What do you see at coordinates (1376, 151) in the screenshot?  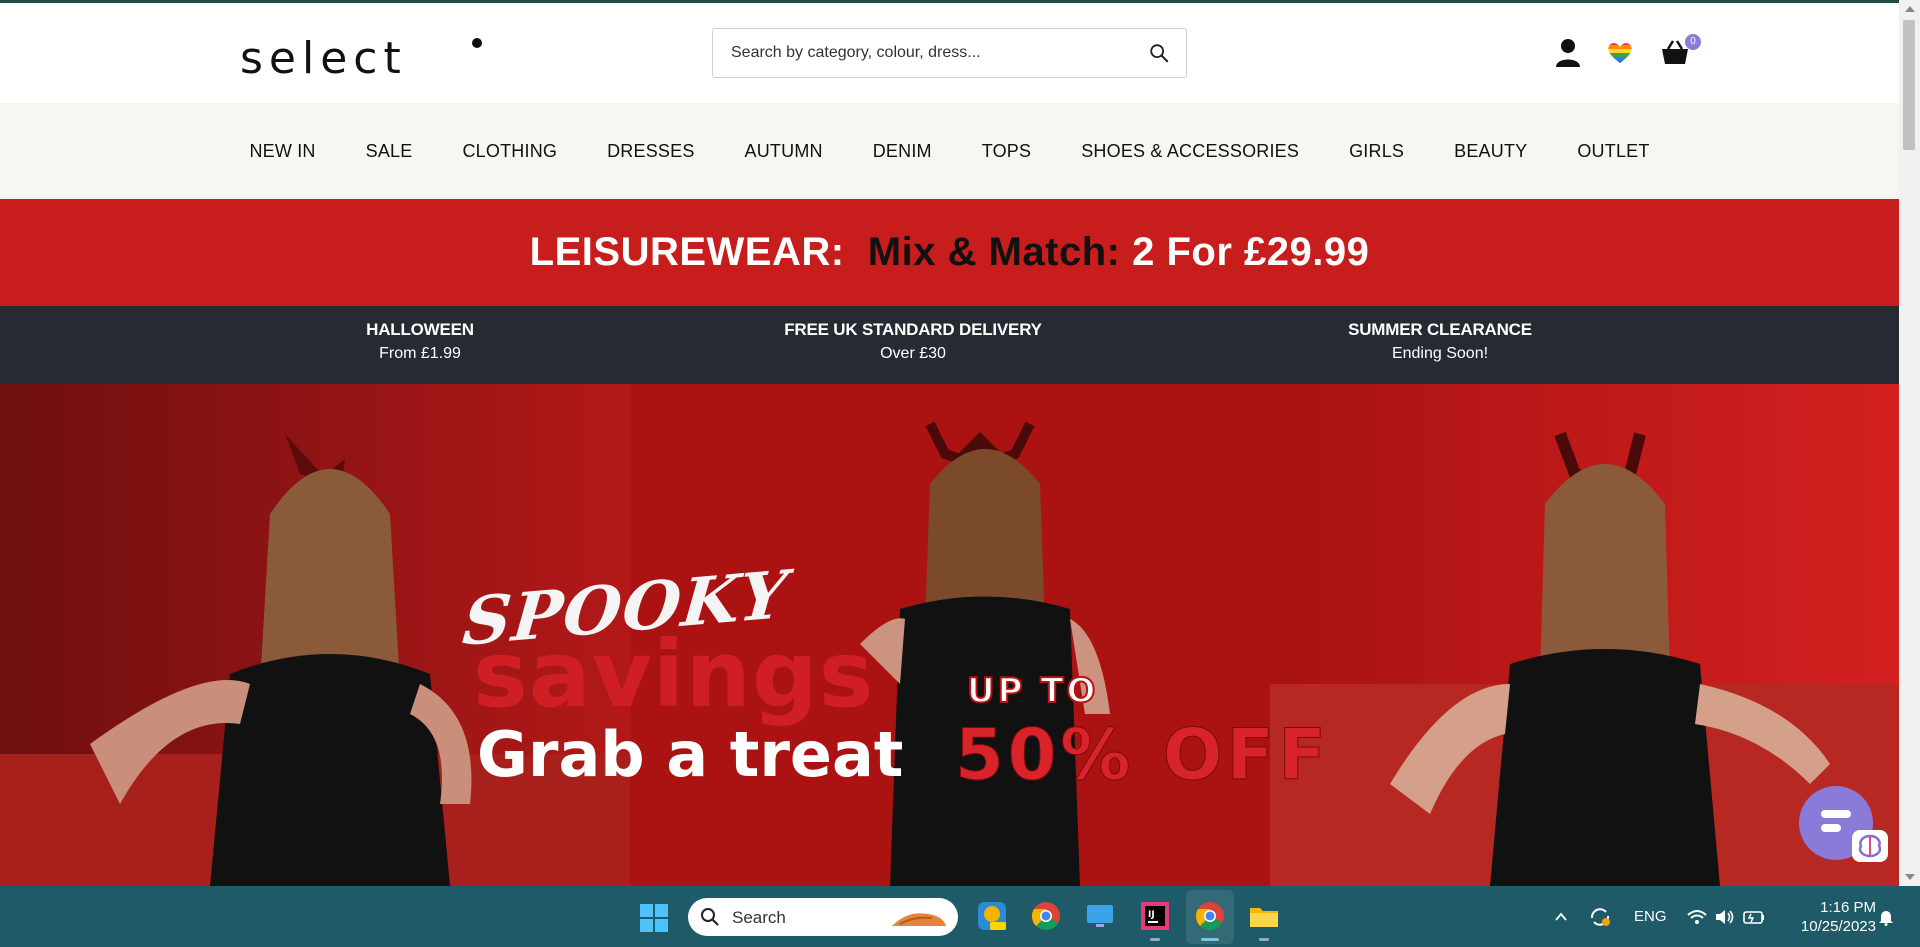 I see `nav-item-girls: GIRLS` at bounding box center [1376, 151].